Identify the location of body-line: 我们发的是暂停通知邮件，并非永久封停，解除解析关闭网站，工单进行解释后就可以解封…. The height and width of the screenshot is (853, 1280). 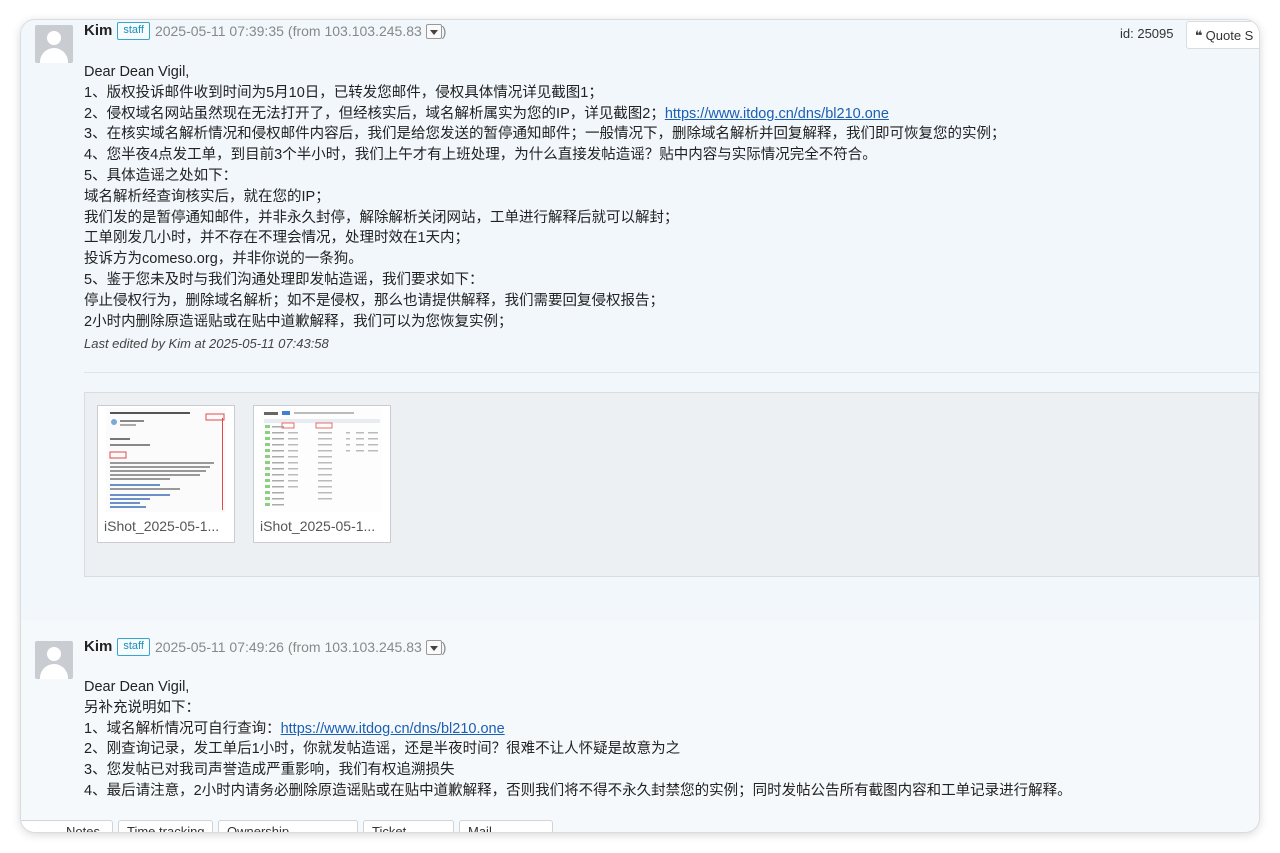
(381, 217).